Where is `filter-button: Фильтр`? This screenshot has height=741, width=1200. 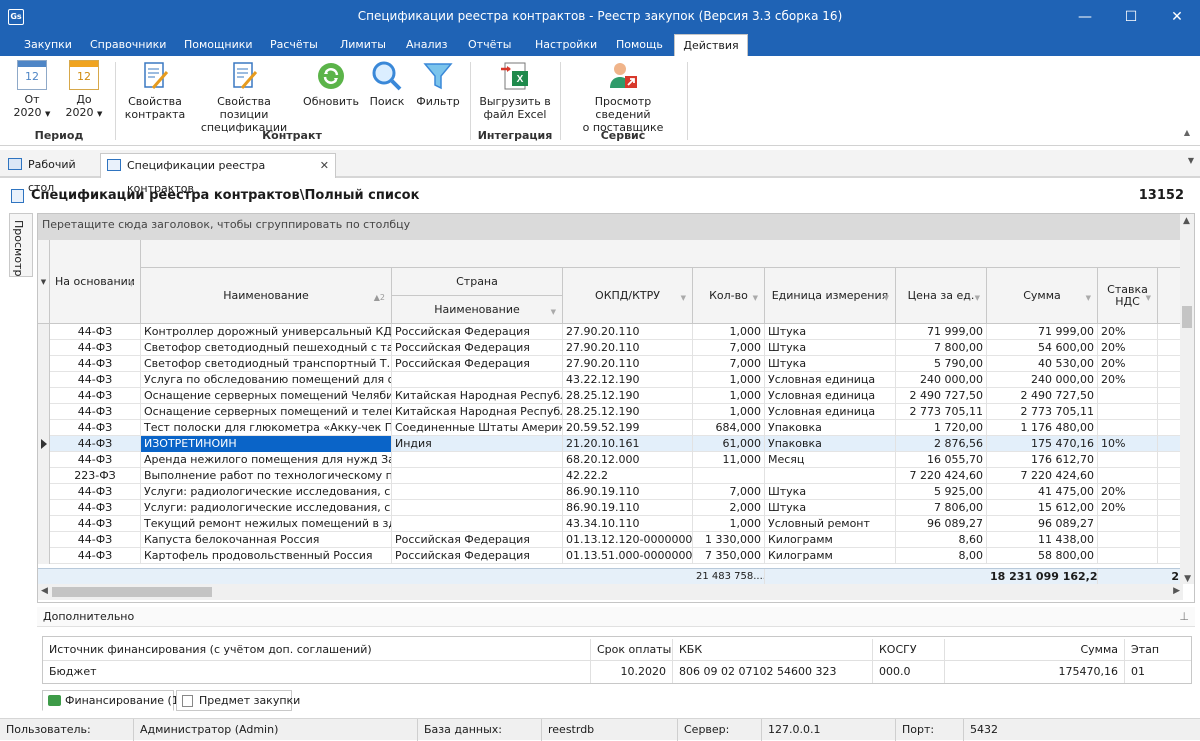
filter-button: Фильтр is located at coordinates (438, 84).